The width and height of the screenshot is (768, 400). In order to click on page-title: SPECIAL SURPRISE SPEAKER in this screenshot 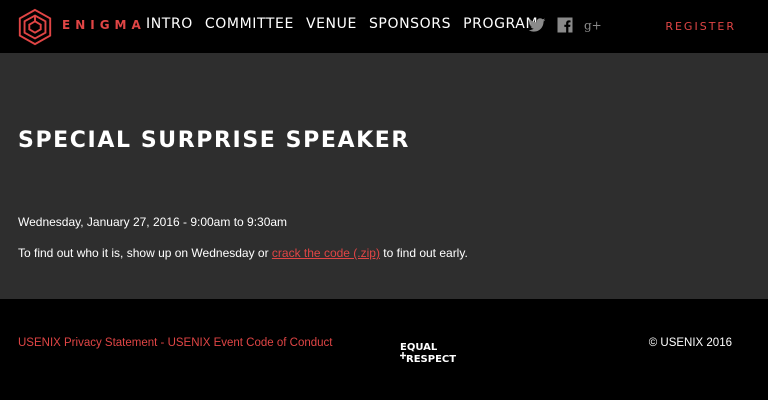, I will do `click(214, 140)`.